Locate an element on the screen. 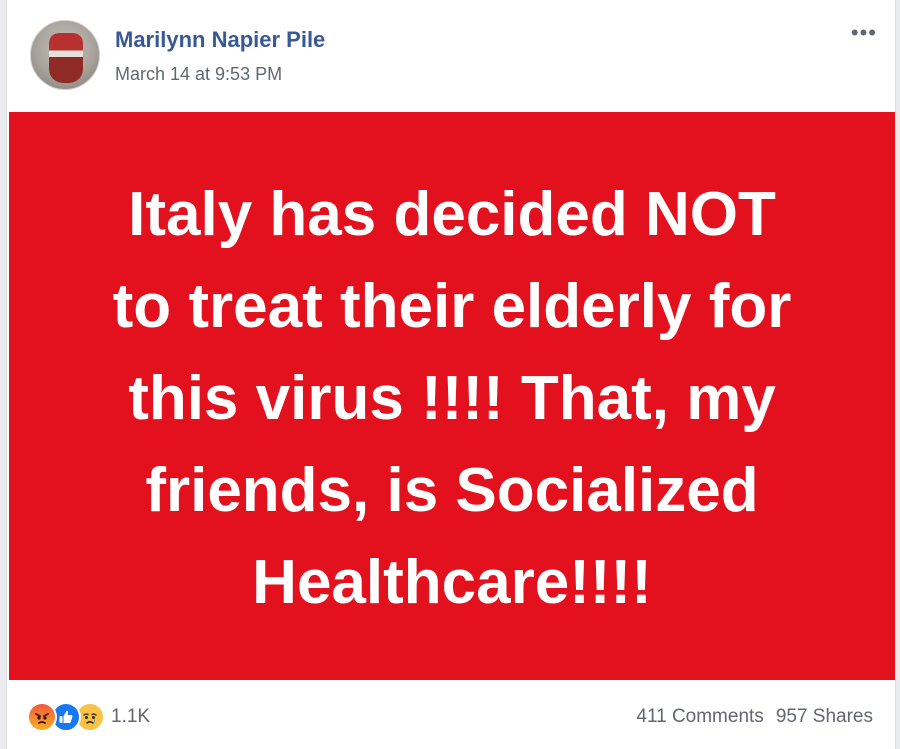  comments-count-link: 411 Comments is located at coordinates (699, 716).